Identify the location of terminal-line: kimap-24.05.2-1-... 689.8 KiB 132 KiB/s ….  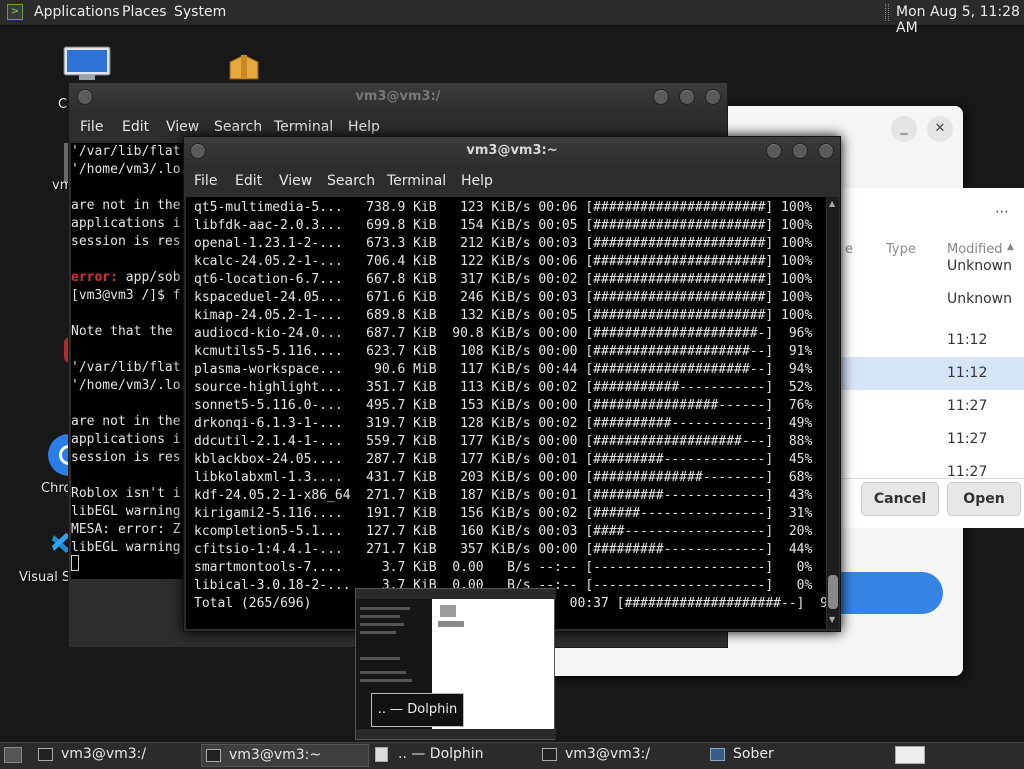
(503, 315).